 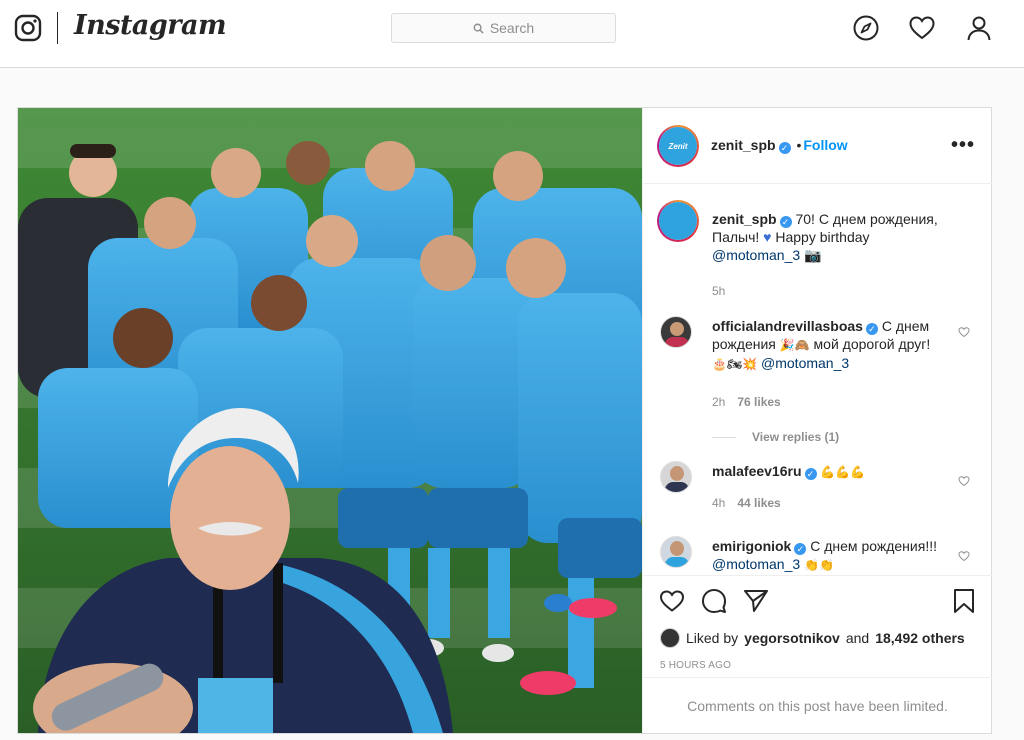 What do you see at coordinates (712, 638) in the screenshot?
I see `liked-by-prefix: Liked by` at bounding box center [712, 638].